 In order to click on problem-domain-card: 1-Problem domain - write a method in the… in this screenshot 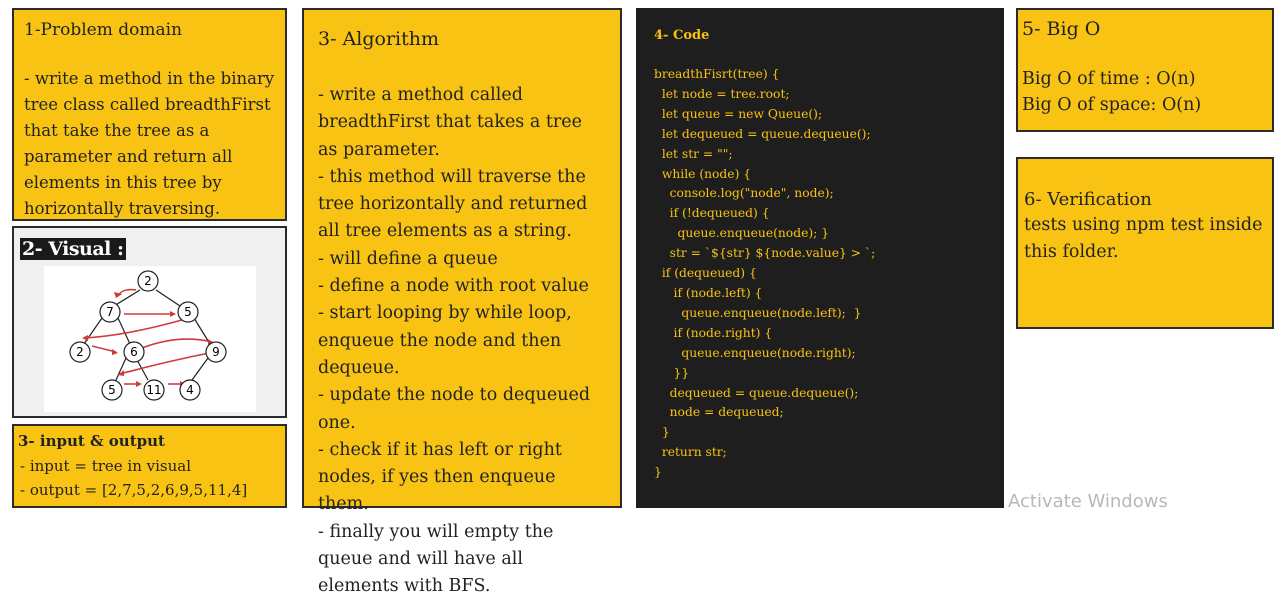, I will do `click(149, 114)`.